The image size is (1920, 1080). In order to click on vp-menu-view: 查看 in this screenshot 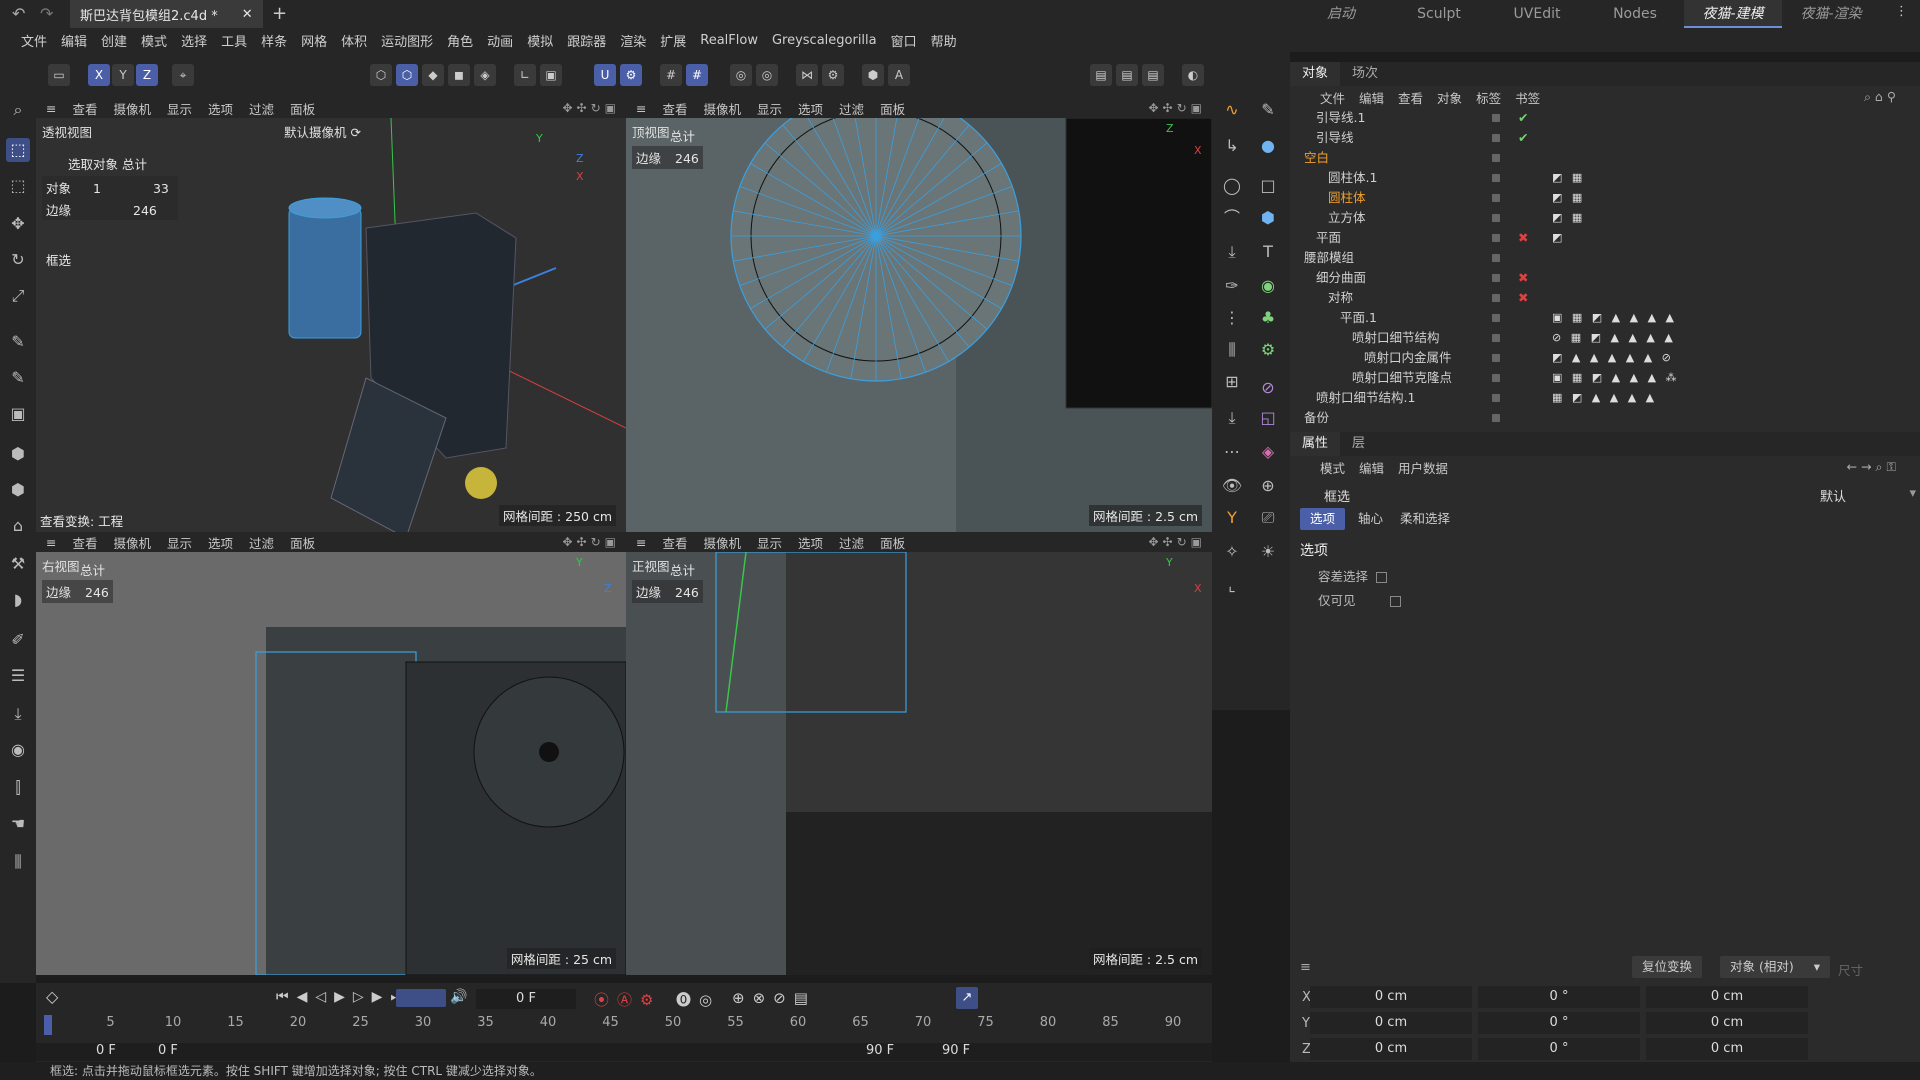, I will do `click(84, 542)`.